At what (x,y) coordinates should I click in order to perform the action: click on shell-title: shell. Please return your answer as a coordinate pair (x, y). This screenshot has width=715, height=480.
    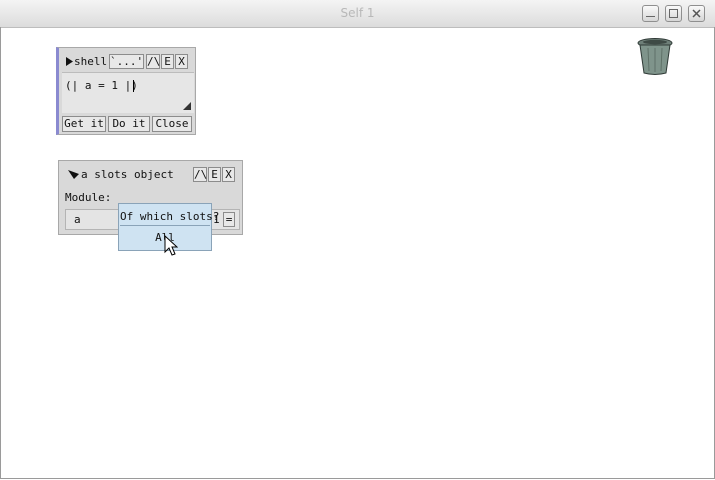
    Looking at the image, I should click on (91, 61).